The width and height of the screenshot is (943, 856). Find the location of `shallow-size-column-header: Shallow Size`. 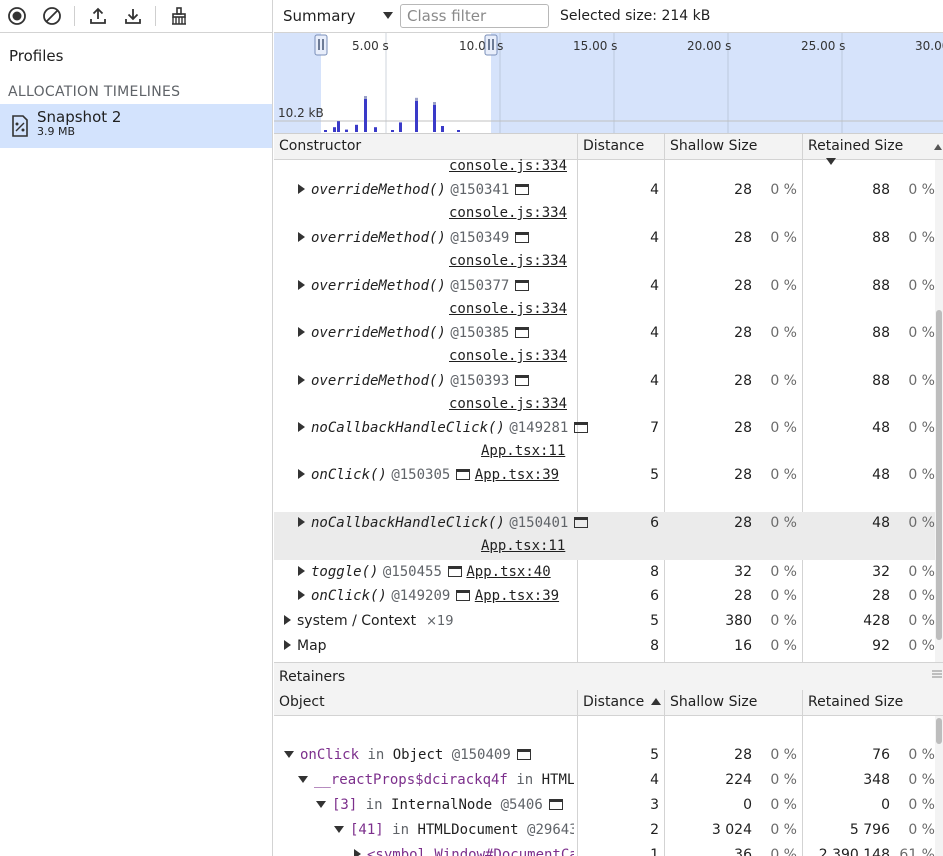

shallow-size-column-header: Shallow Size is located at coordinates (734, 146).